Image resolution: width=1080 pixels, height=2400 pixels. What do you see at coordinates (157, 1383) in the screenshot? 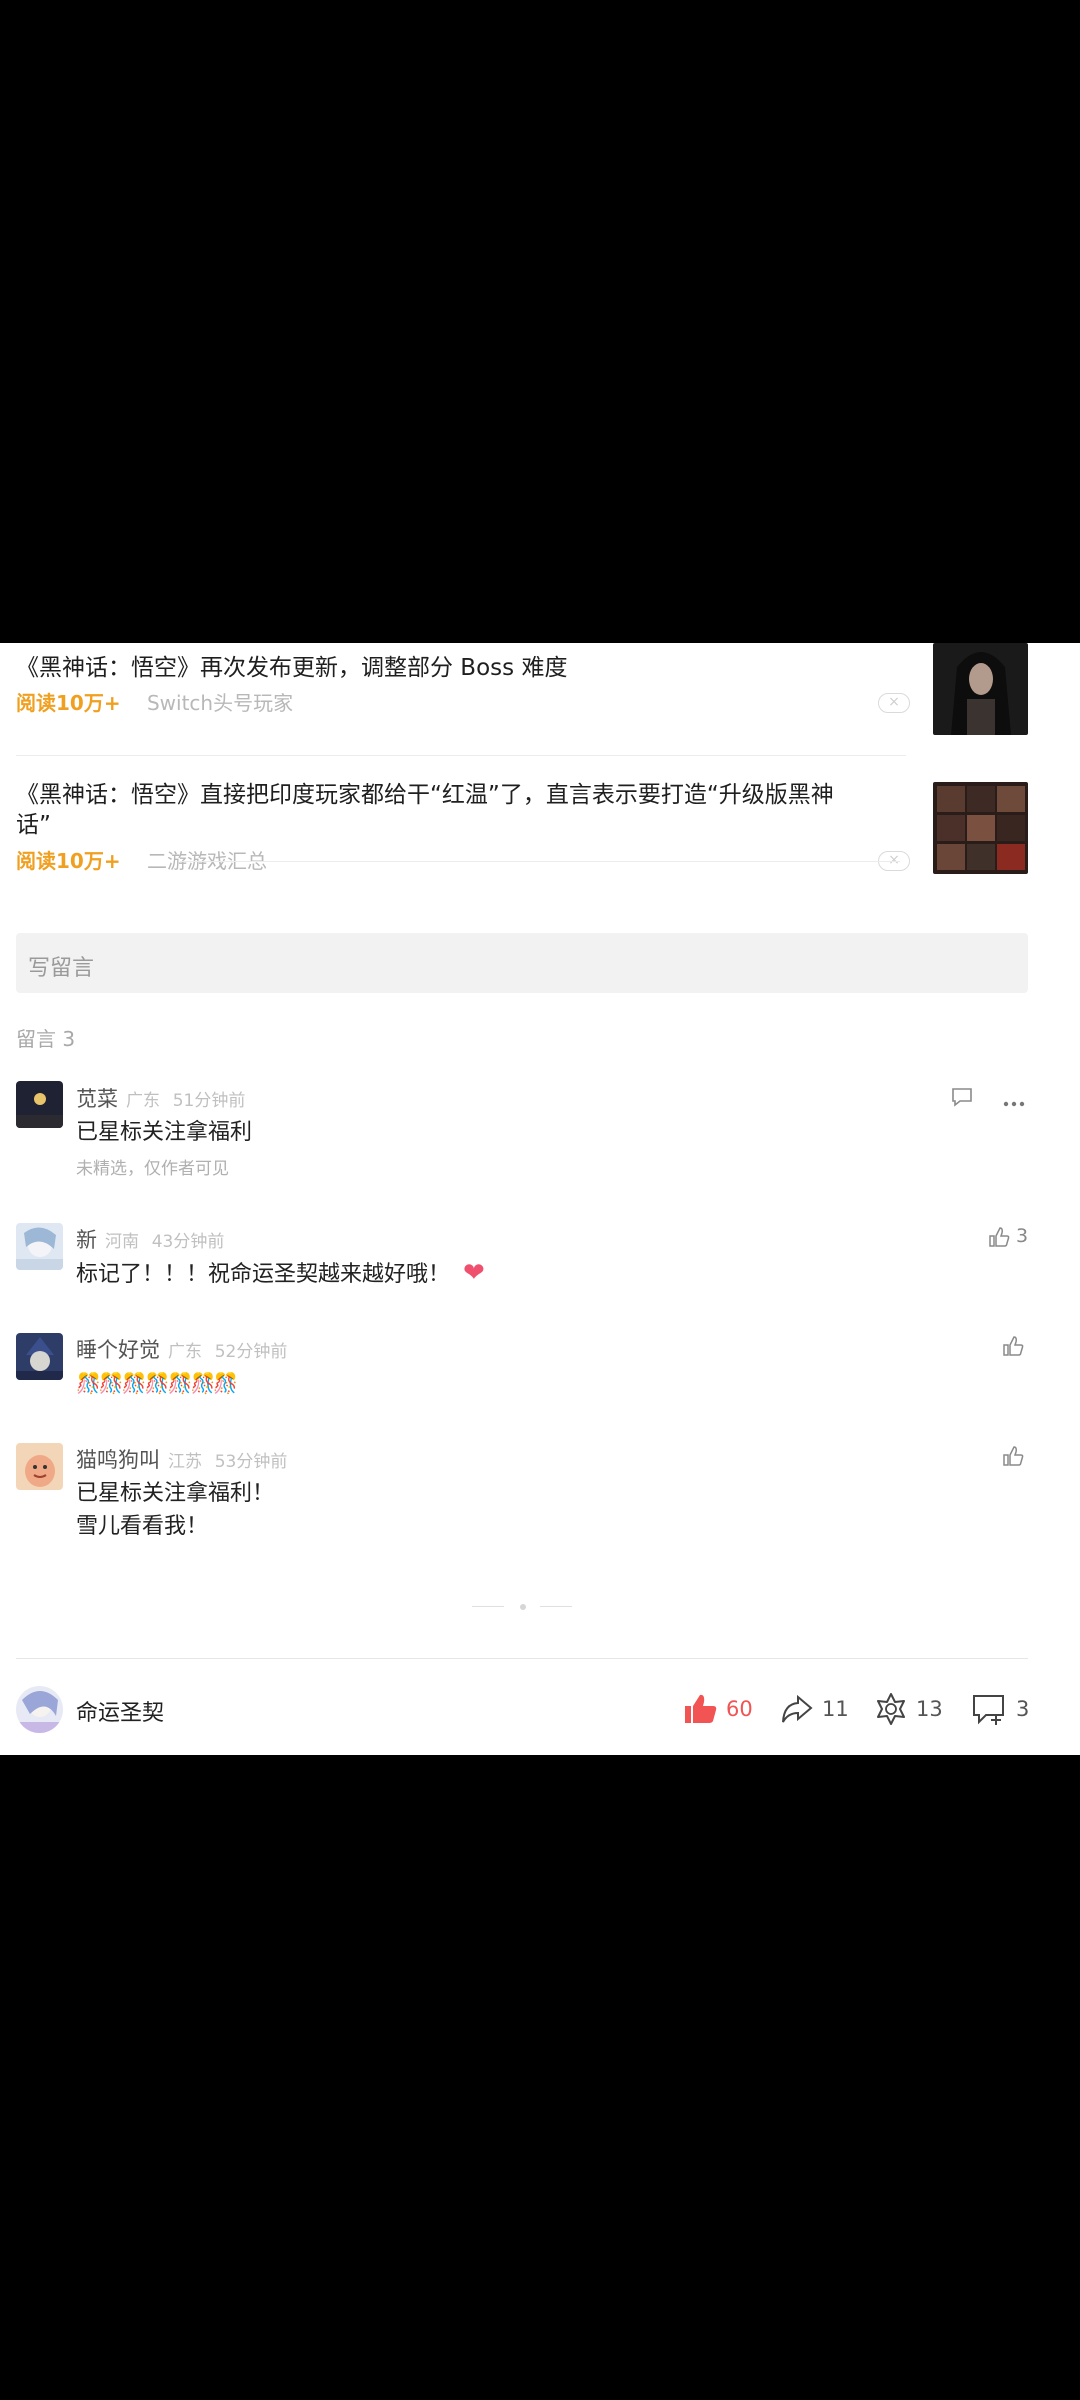
I see `comment-text: 🎊🎊🎊🎊🎊🎊🎊` at bounding box center [157, 1383].